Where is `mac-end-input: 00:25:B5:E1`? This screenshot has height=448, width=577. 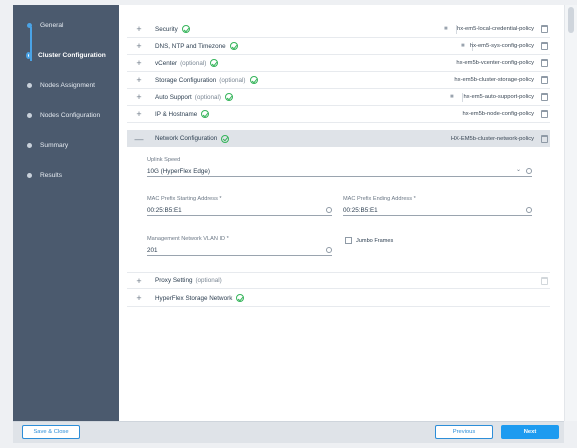
mac-end-input: 00:25:B5:E1 is located at coordinates (437, 211).